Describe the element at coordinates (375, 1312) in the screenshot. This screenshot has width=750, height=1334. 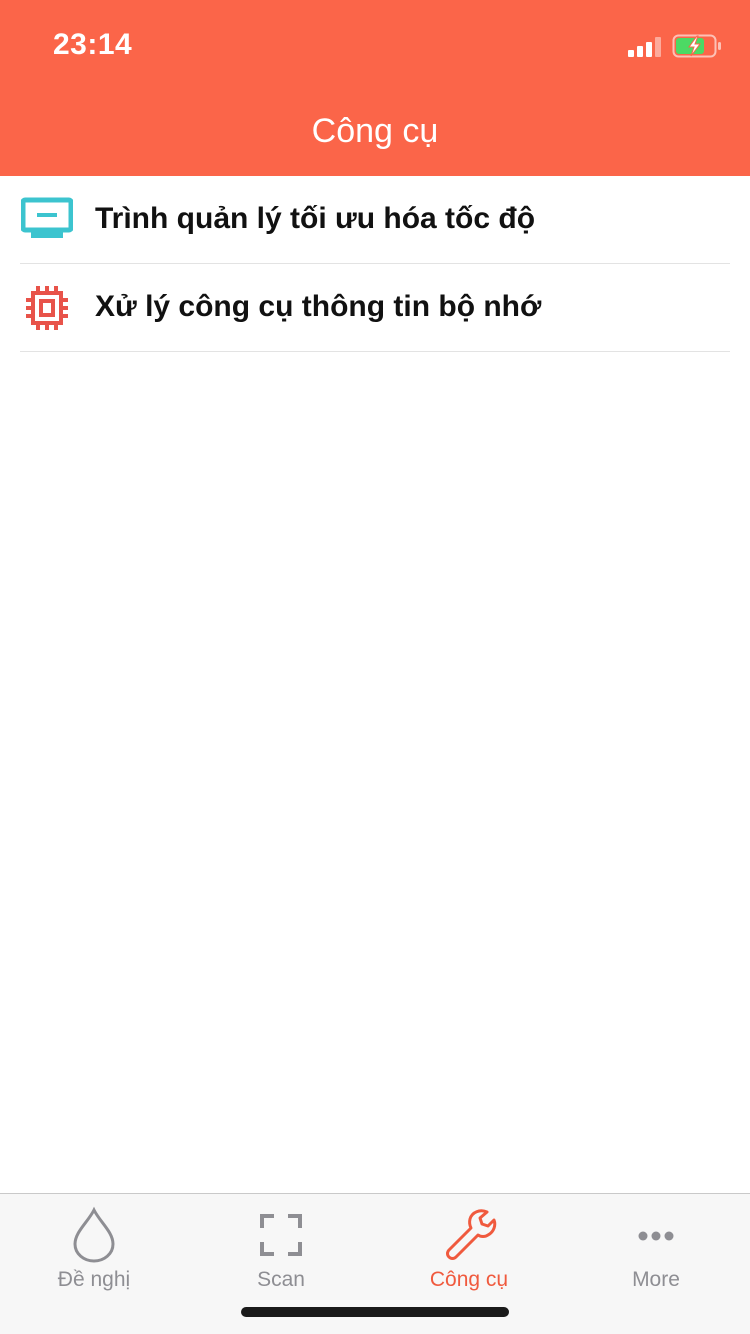
I see `home-indicator` at that location.